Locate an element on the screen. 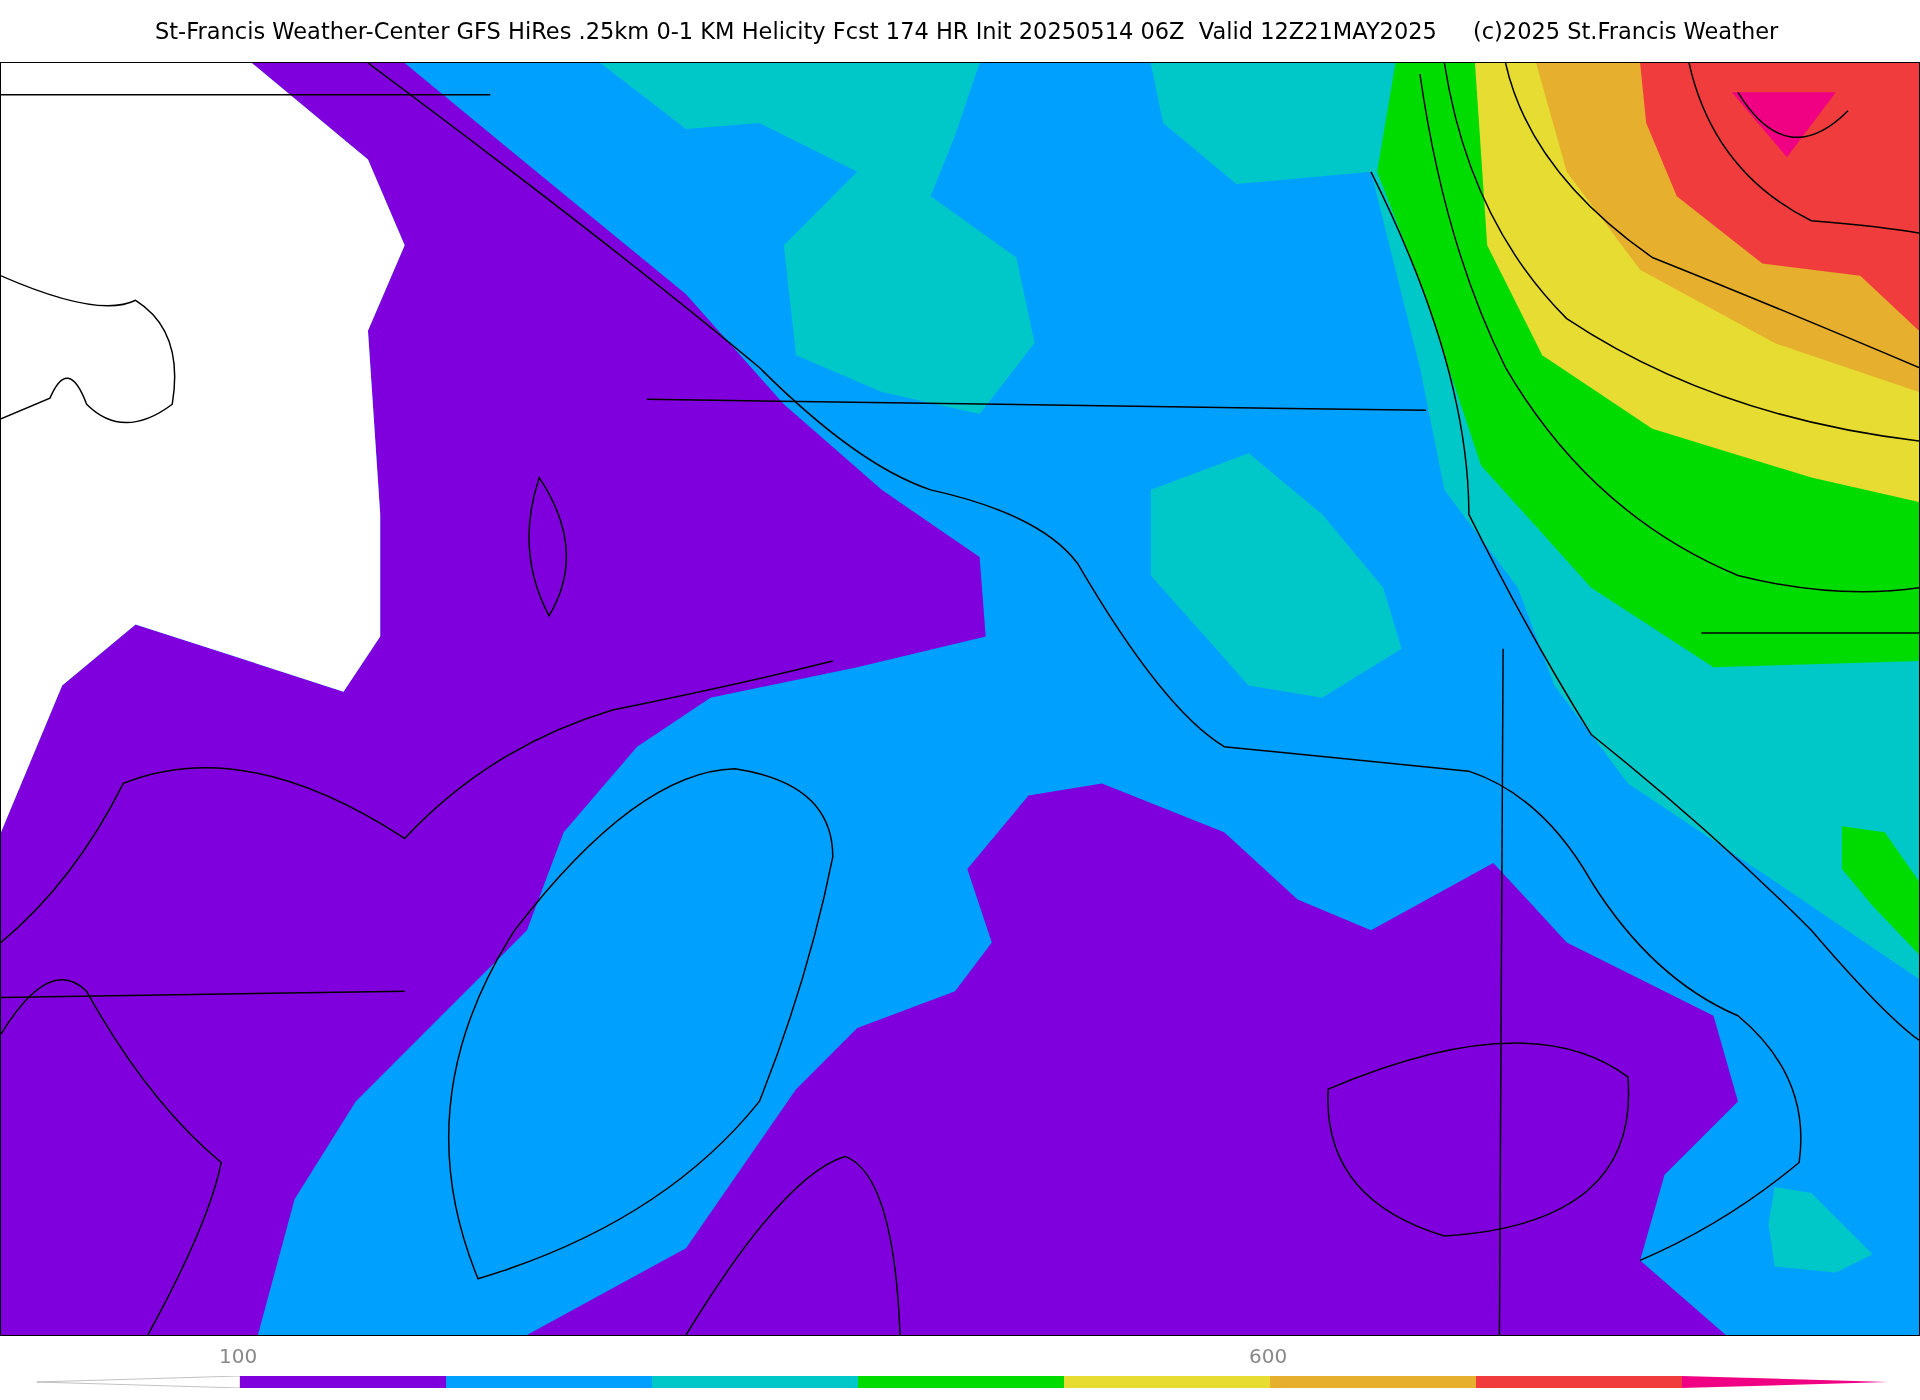  copyright-text: (c)2025 St.Francis Weather is located at coordinates (1625, 31).